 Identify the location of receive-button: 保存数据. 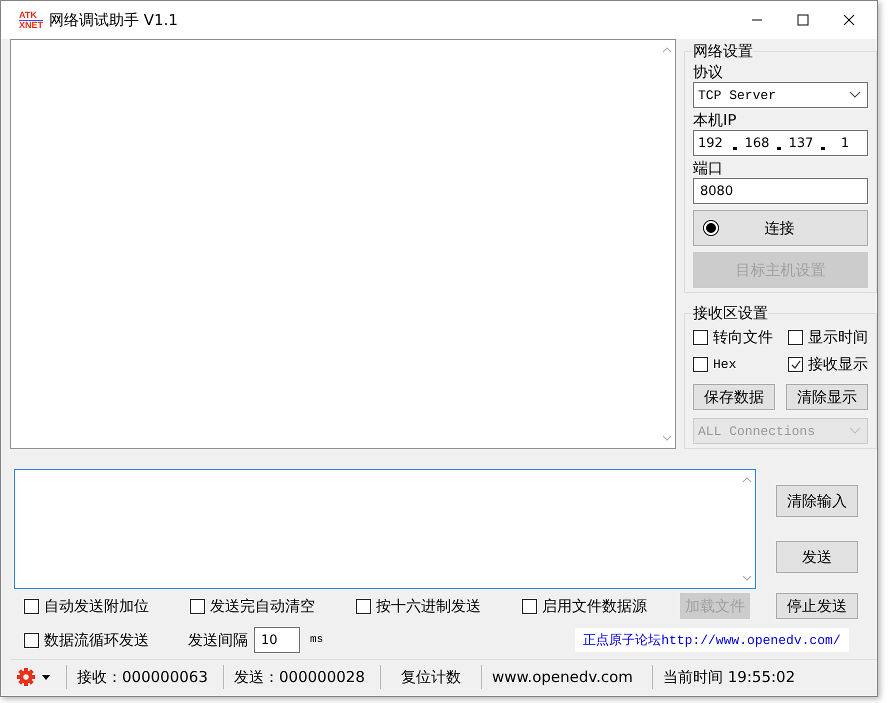
(734, 397).